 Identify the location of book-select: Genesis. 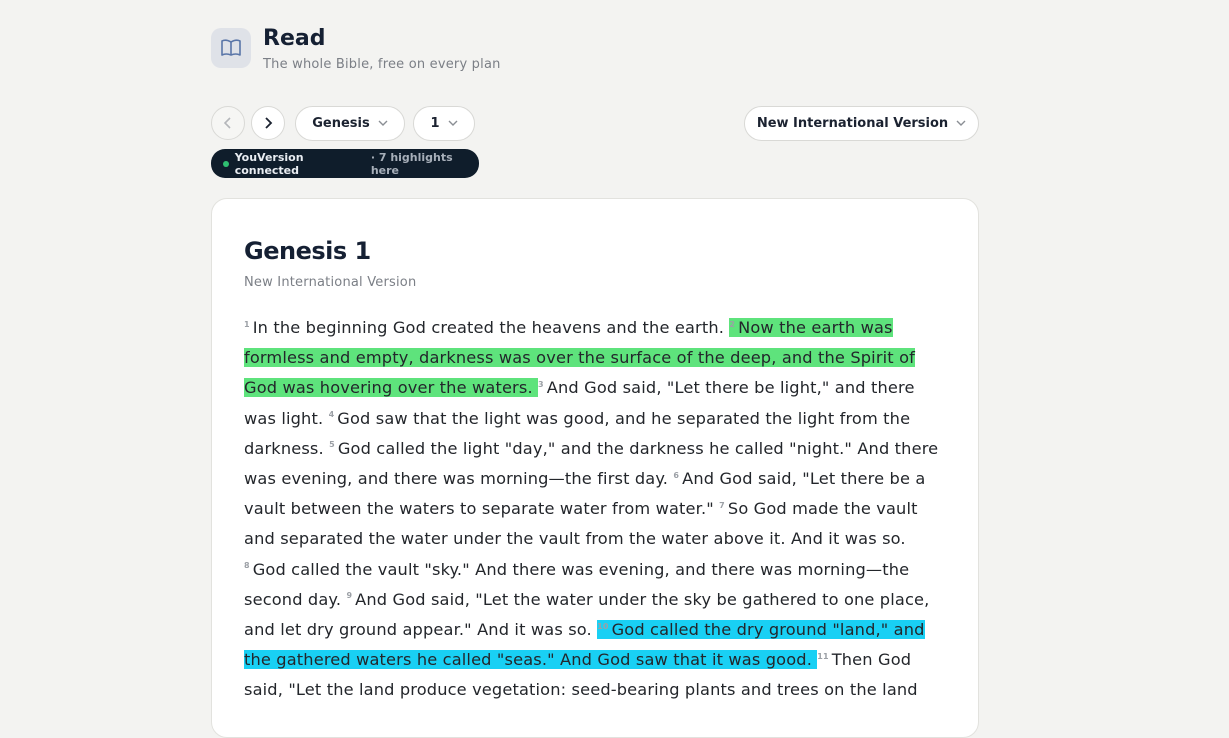
(350, 123).